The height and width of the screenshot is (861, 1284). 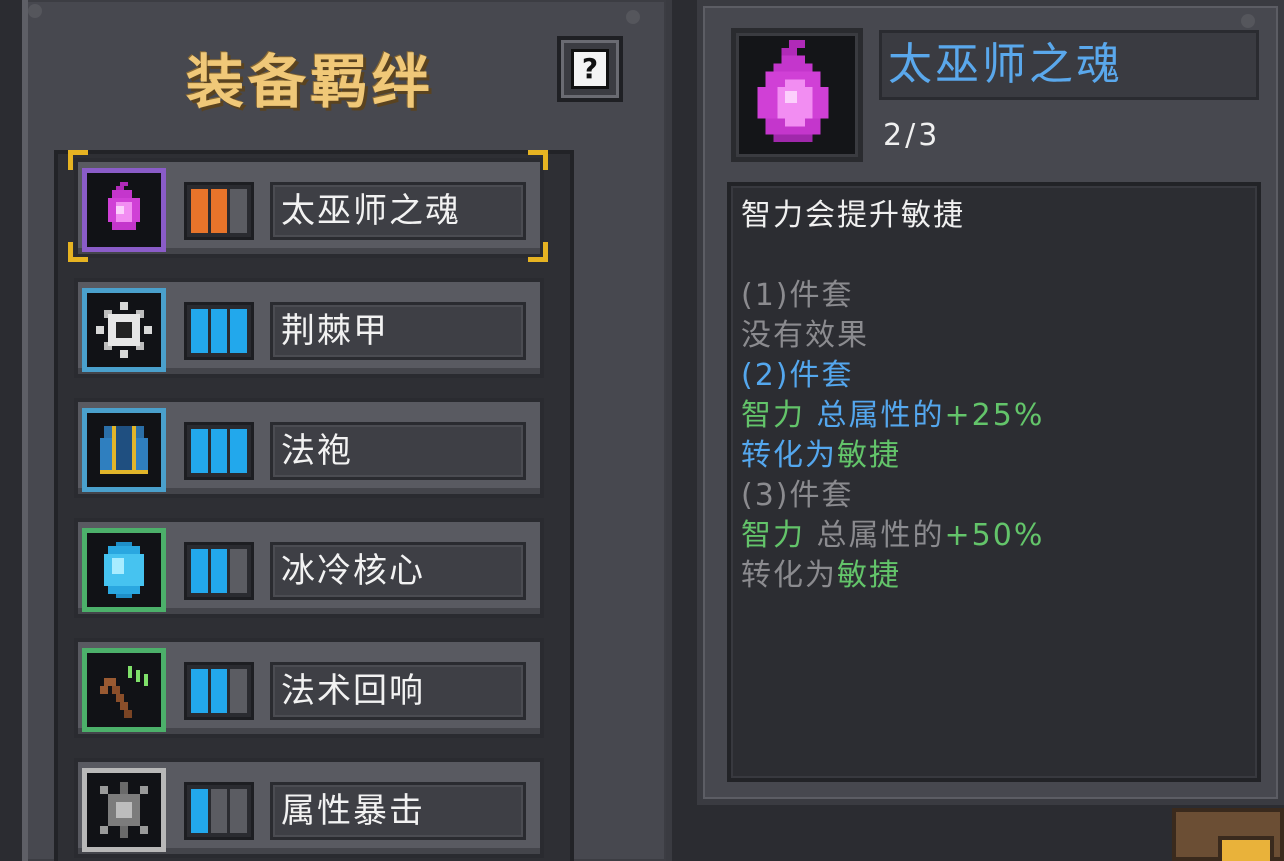 I want to click on detail-set-name: 太巫师之魂, so click(x=1069, y=65).